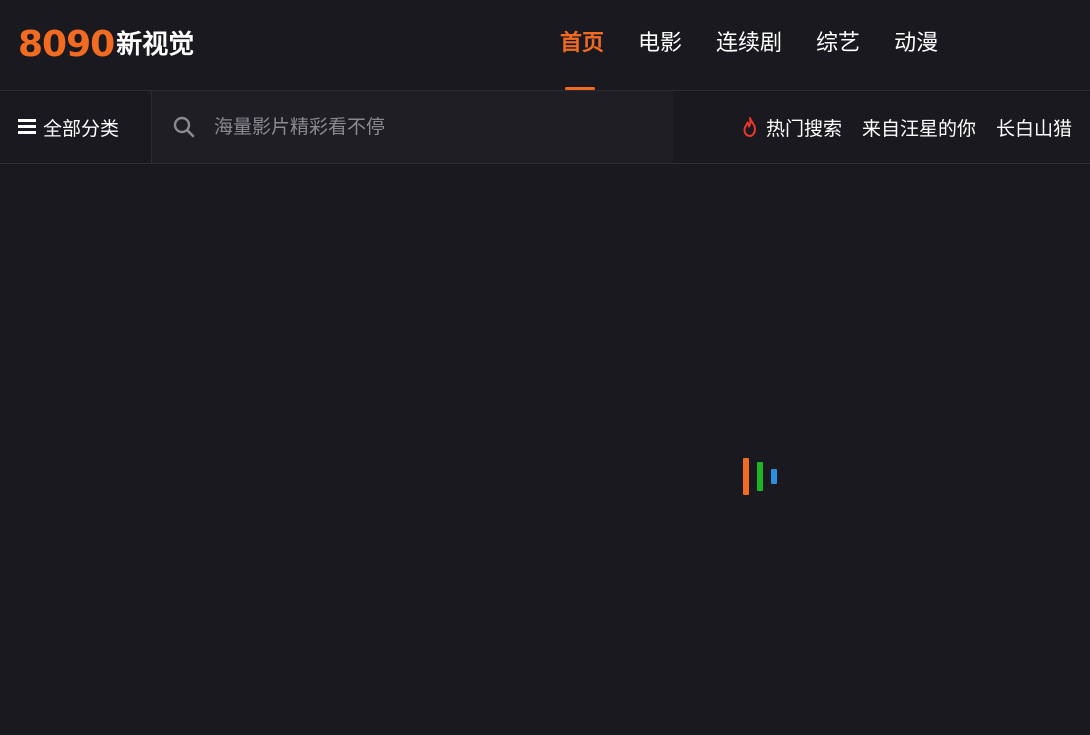 Image resolution: width=1090 pixels, height=735 pixels. Describe the element at coordinates (919, 127) in the screenshot. I see `hot-search-term: 来自汪星的你` at that location.